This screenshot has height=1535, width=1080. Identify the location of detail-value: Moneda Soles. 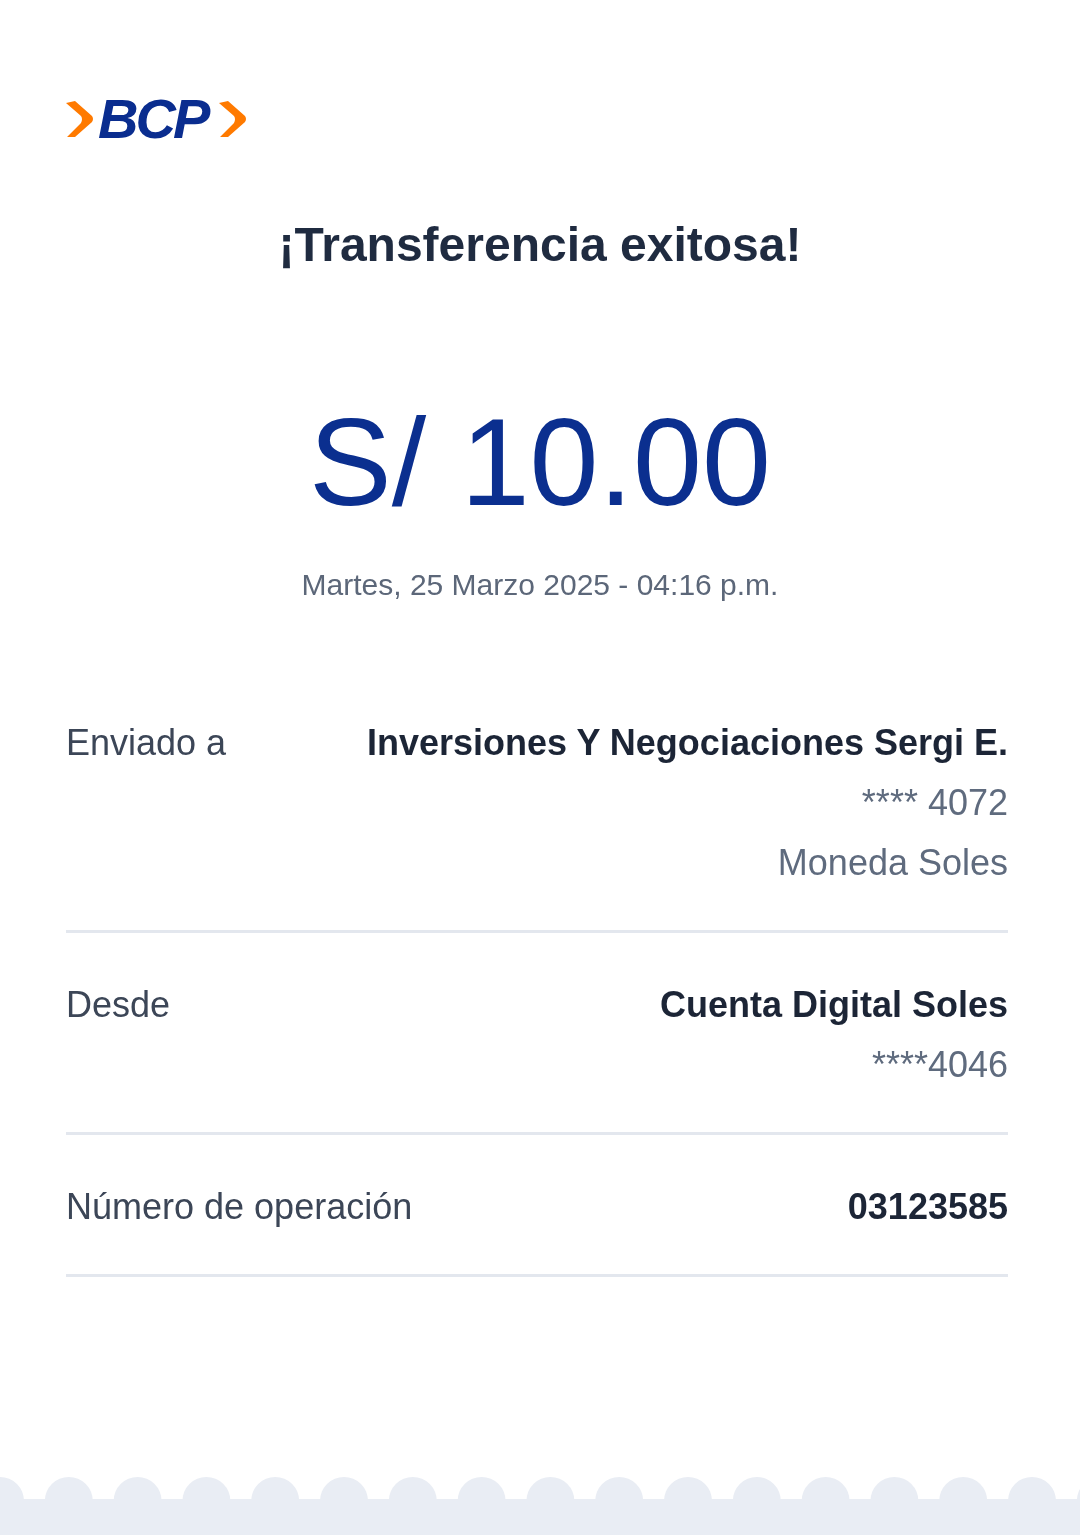
(892, 863).